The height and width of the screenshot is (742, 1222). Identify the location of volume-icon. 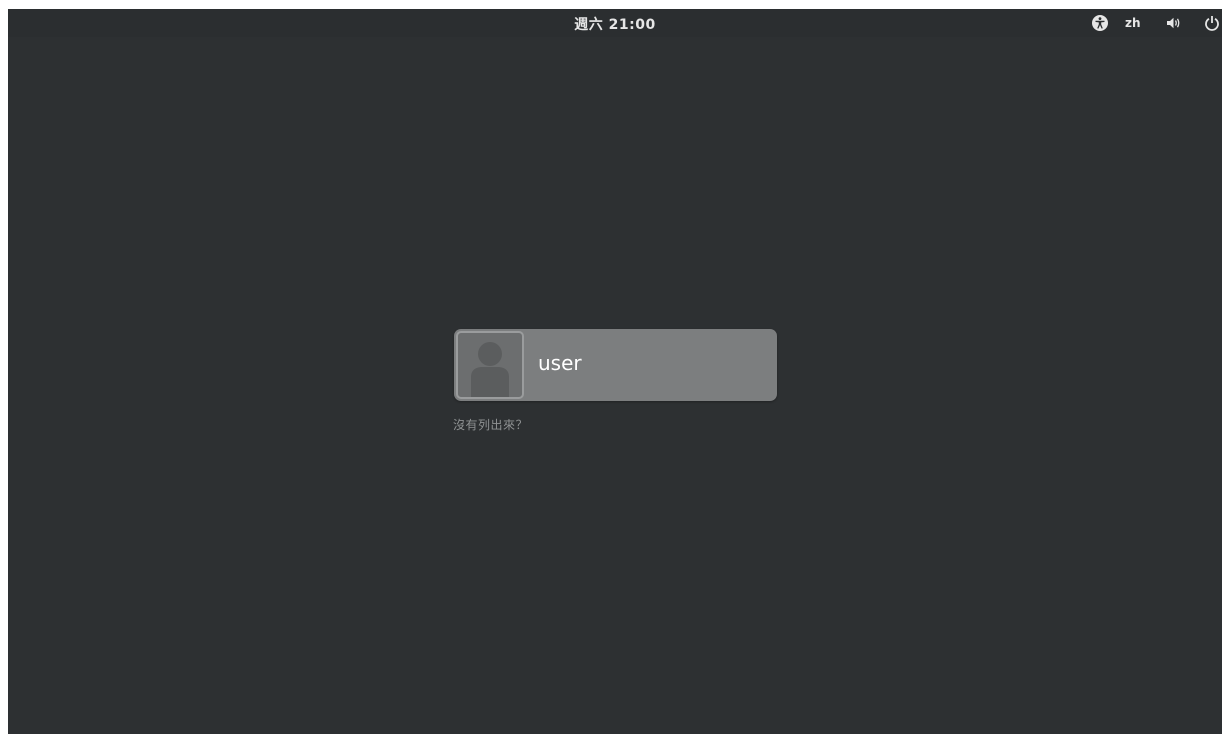
(1174, 23).